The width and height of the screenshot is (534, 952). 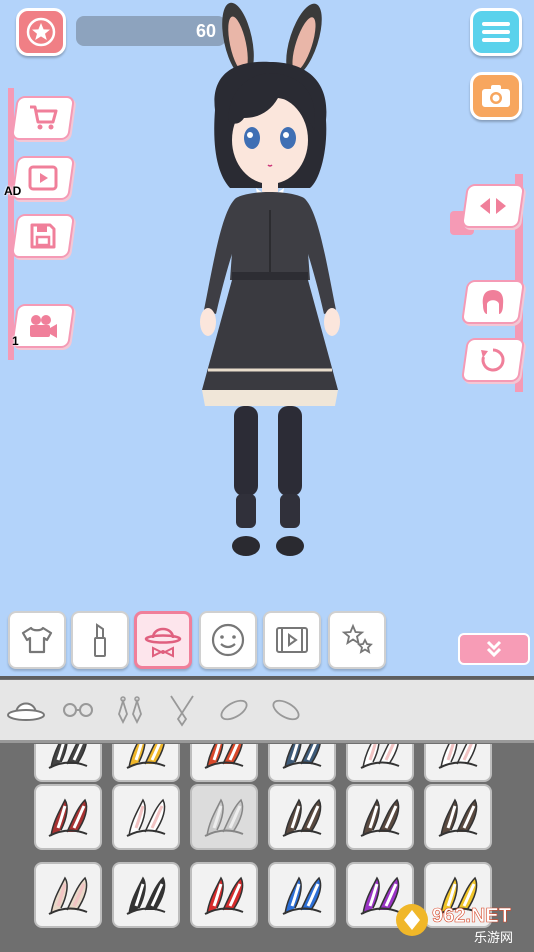 I want to click on camera-icon, so click(x=496, y=96).